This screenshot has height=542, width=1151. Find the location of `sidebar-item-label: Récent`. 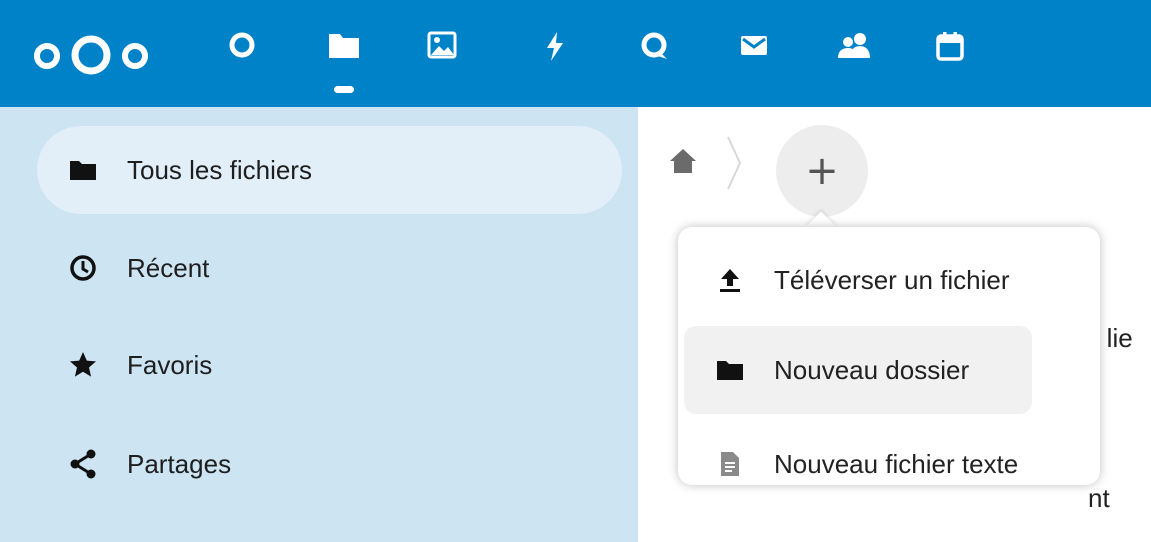

sidebar-item-label: Récent is located at coordinates (168, 267).